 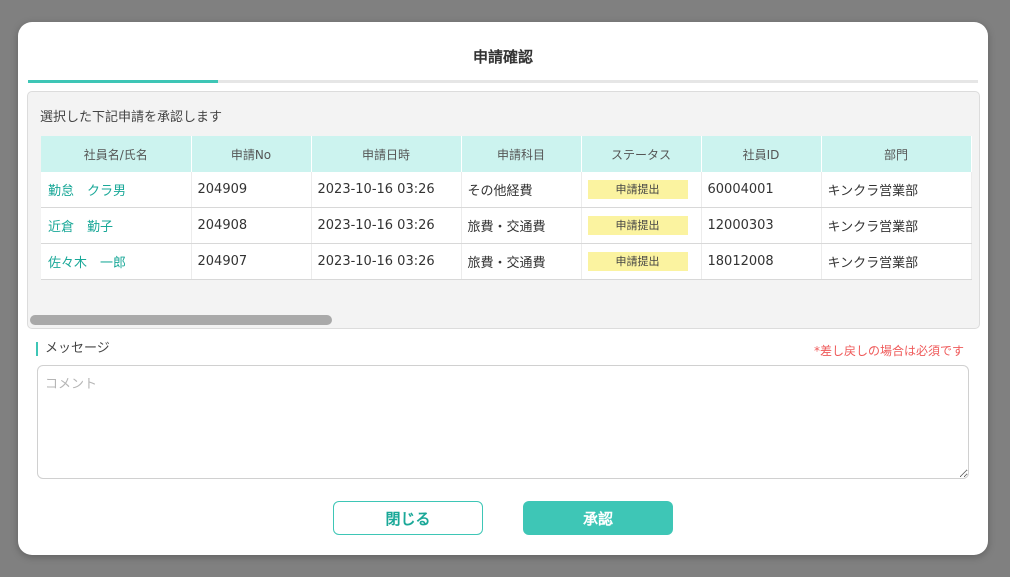 I want to click on column-header-department: 部門, so click(x=896, y=154).